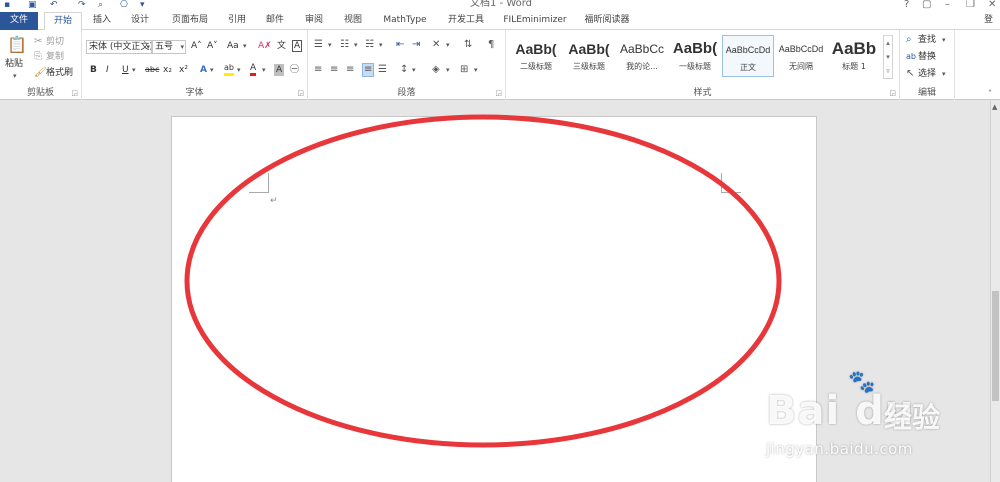  Describe the element at coordinates (405, 21) in the screenshot. I see `tab-mathtype: MathType` at that location.